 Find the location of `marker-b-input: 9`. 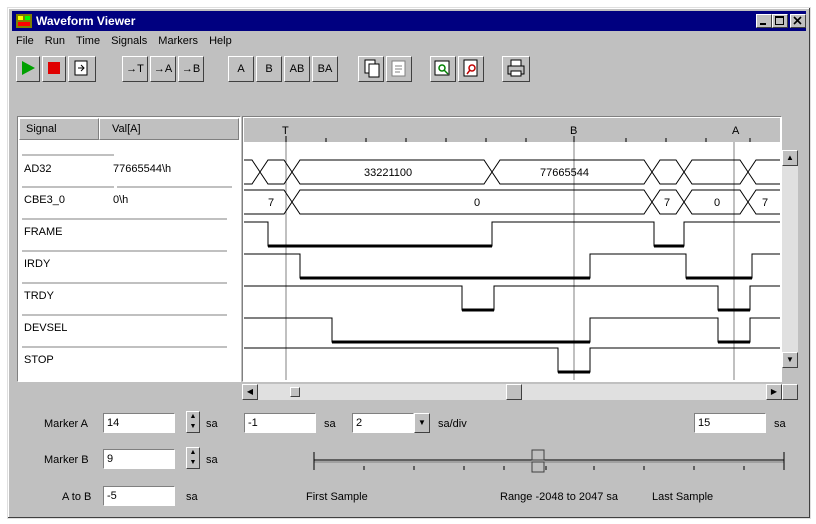

marker-b-input: 9 is located at coordinates (139, 459).